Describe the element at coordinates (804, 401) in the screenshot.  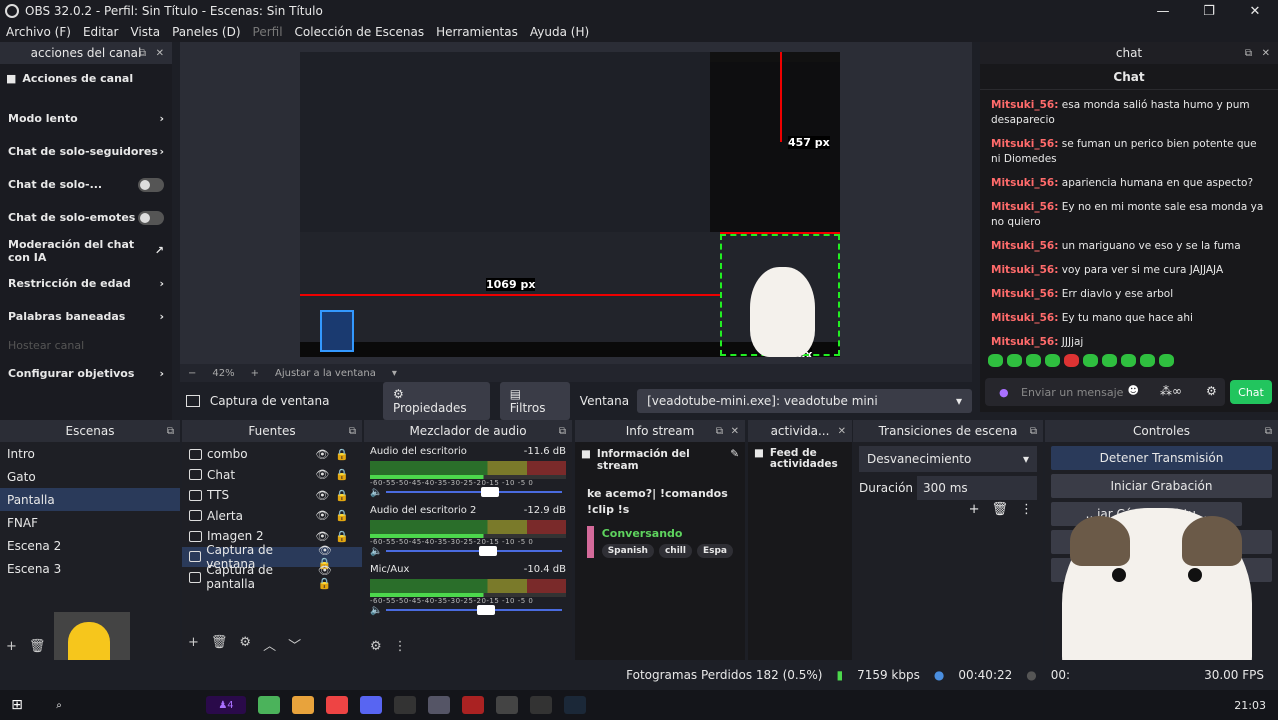
I see `window-select: [veadotube-mini.exe]: veadotube mini ▾` at that location.